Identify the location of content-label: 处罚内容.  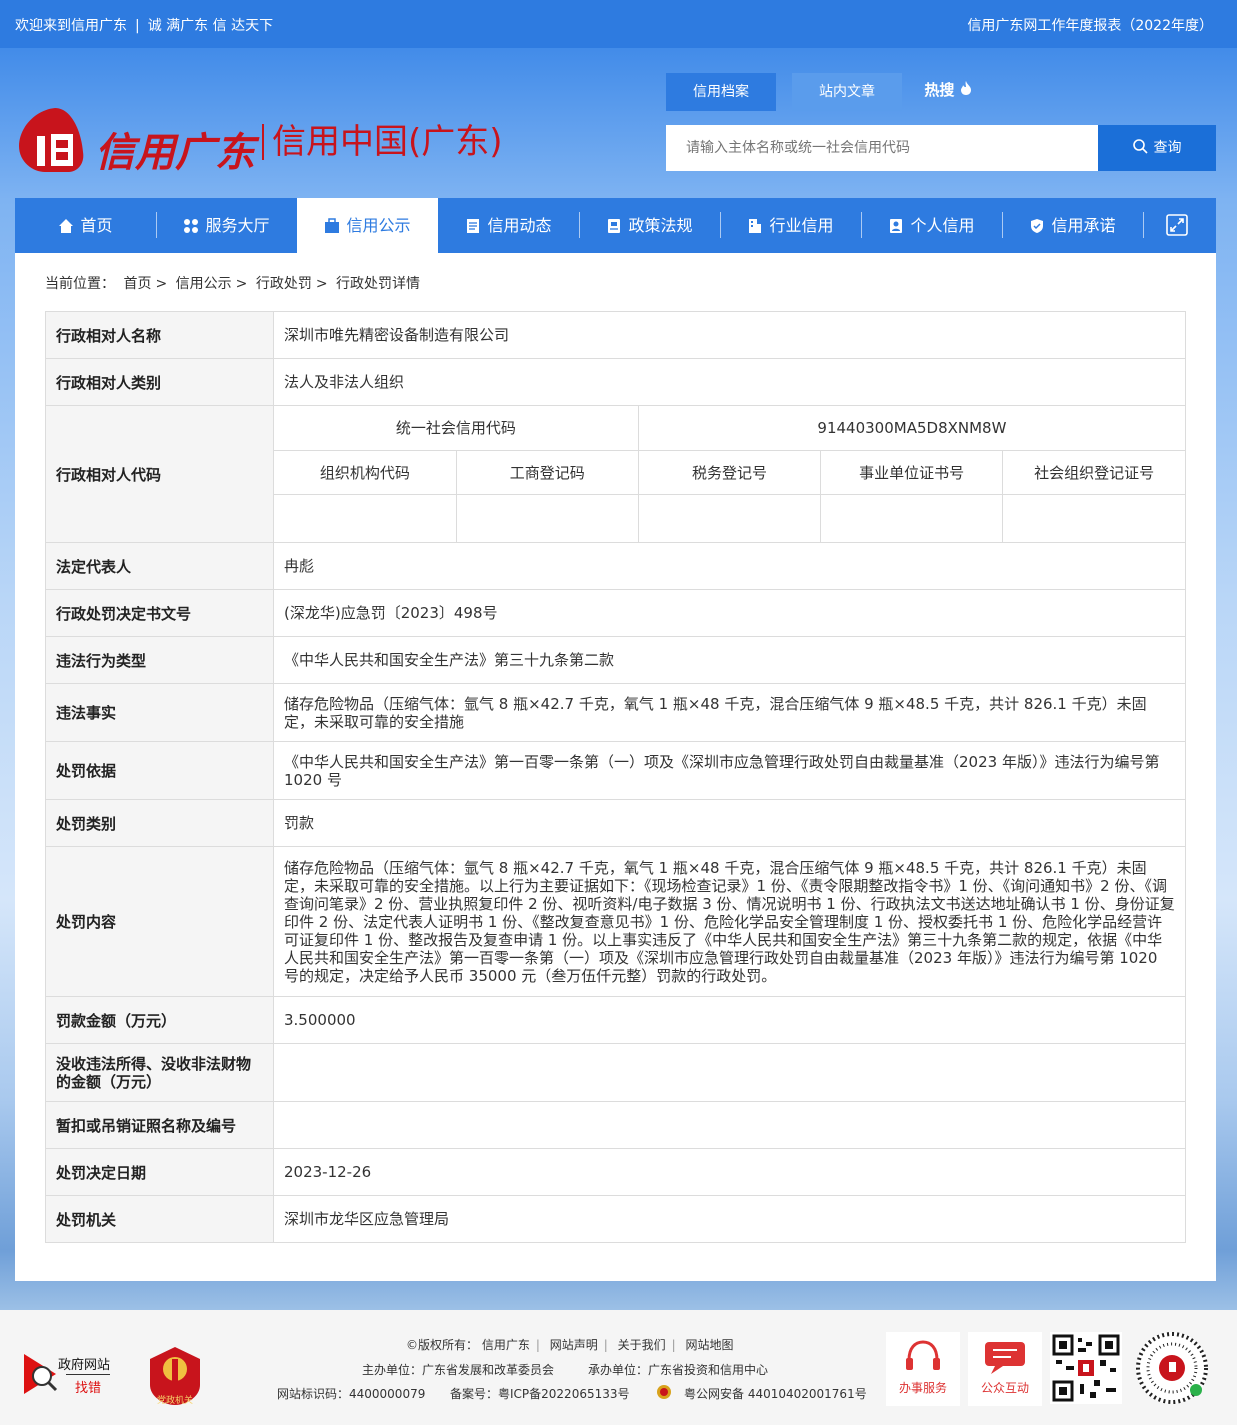
(159, 921).